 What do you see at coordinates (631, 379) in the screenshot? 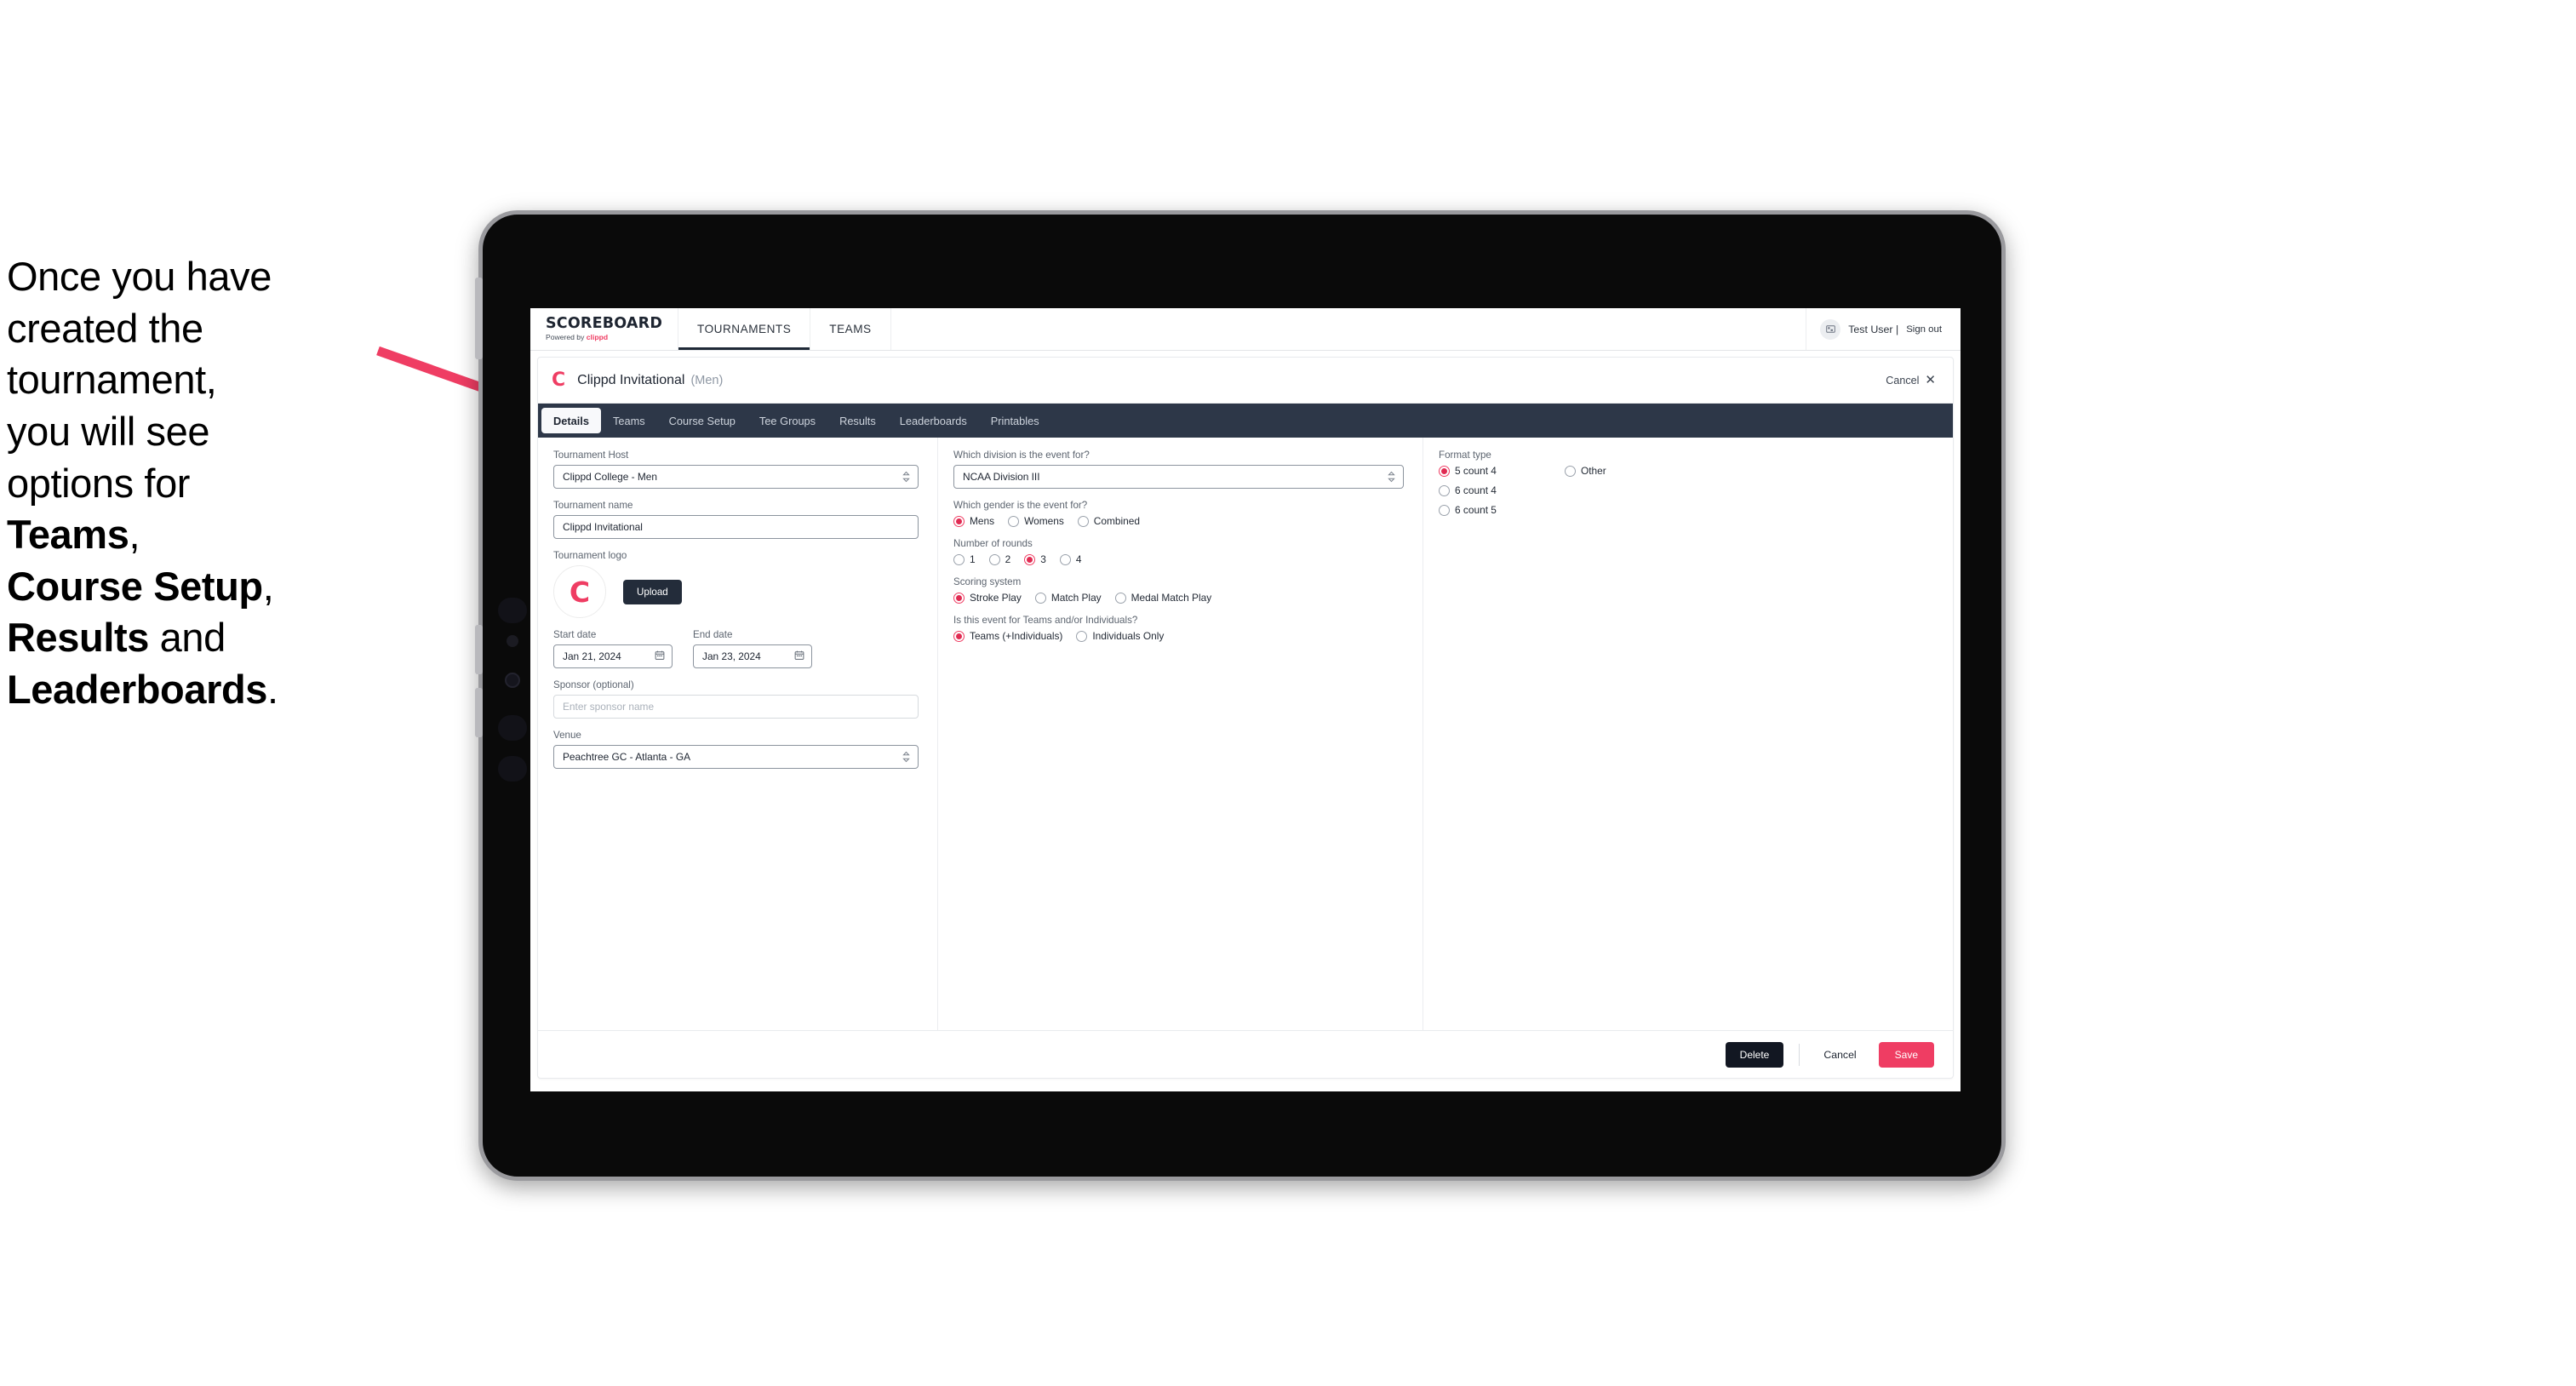
I see `page-title: Clippd Invitational` at bounding box center [631, 379].